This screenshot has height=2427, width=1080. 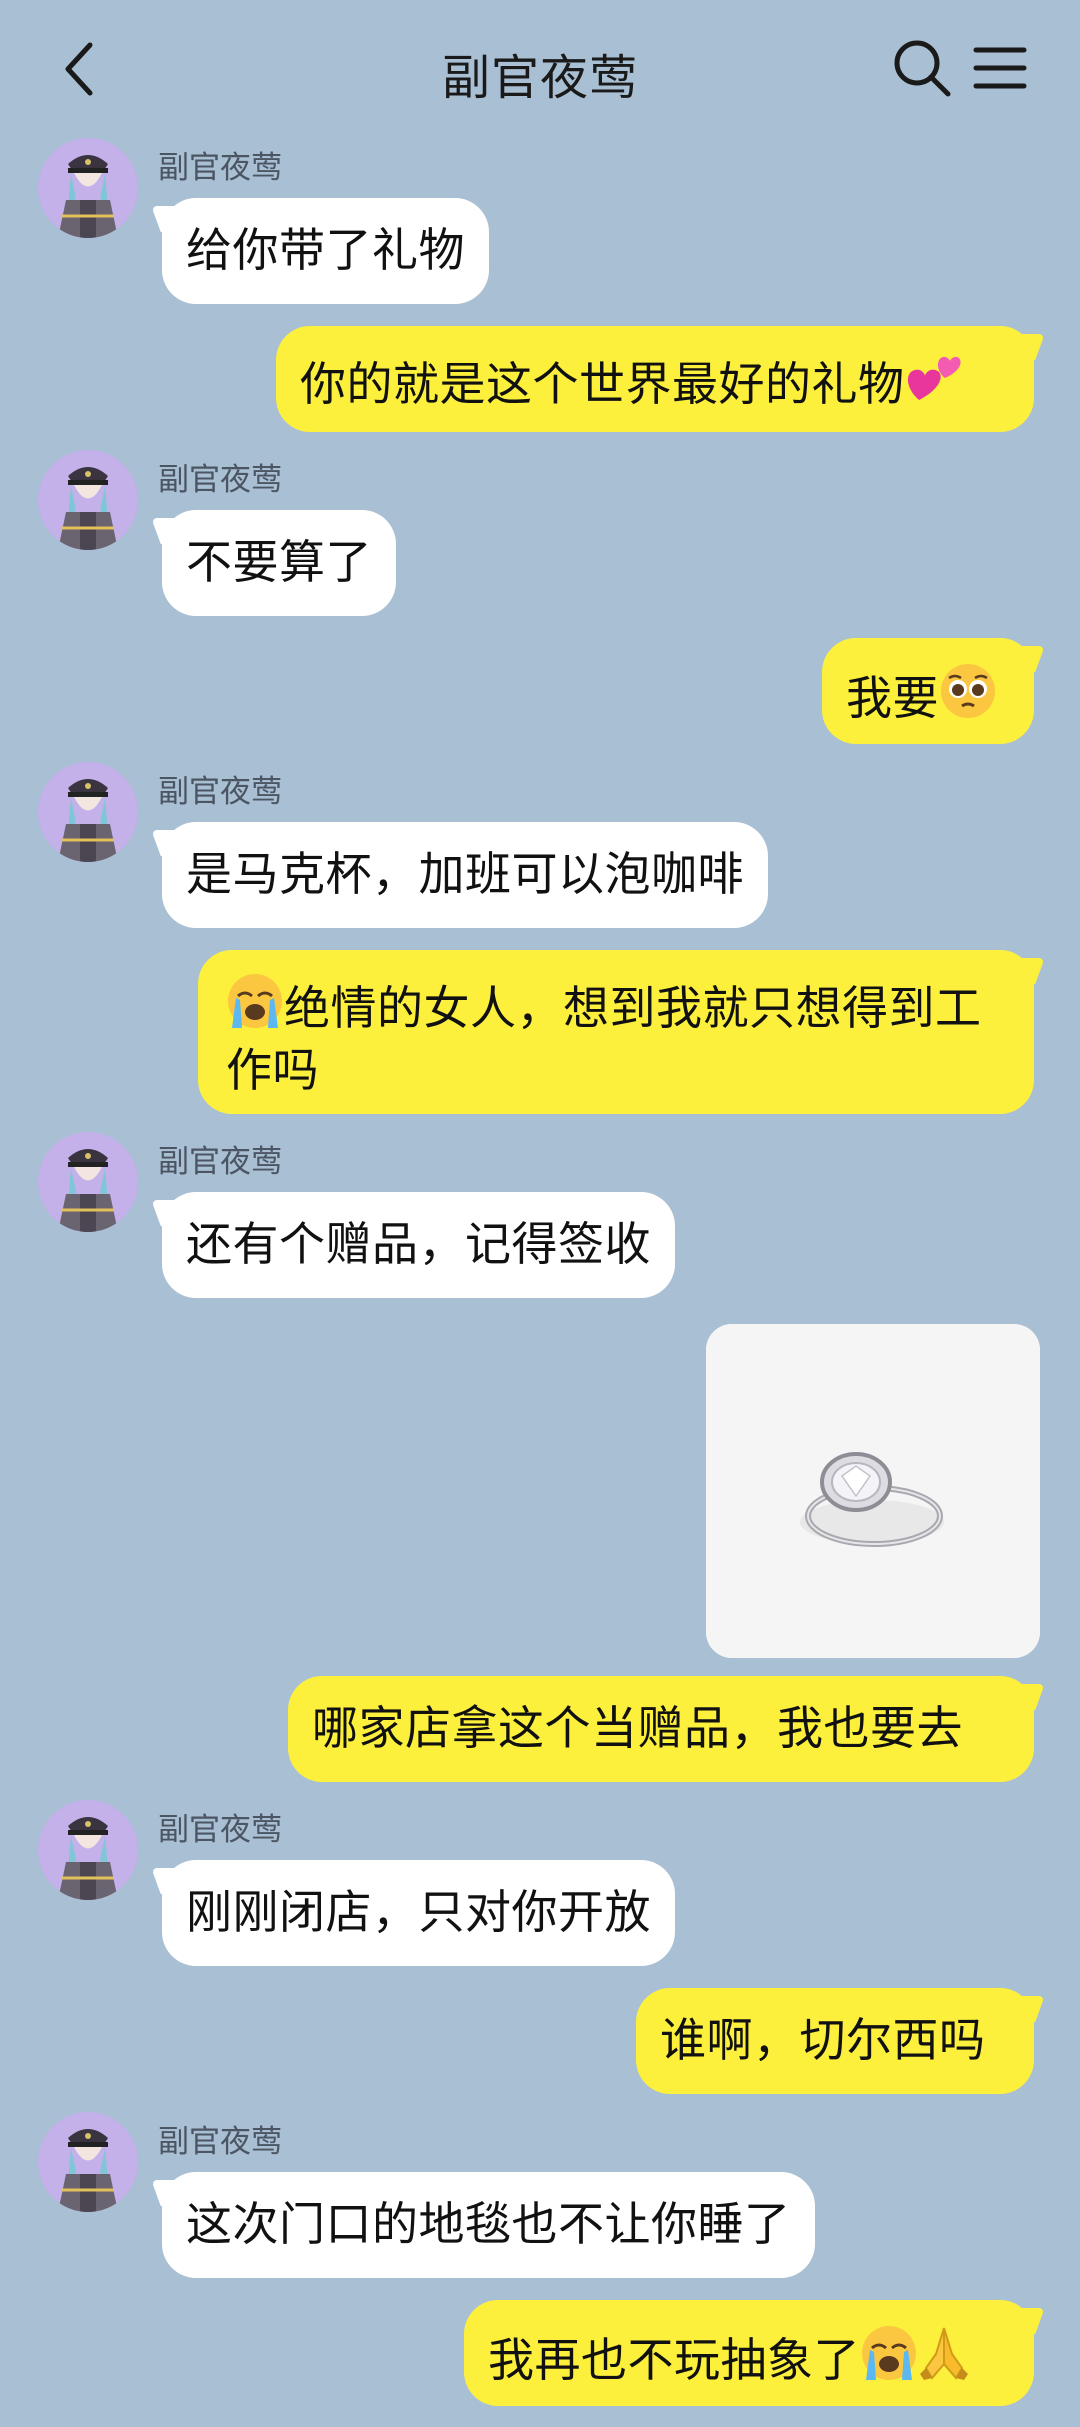 I want to click on two-hearts-icon, so click(x=935, y=384).